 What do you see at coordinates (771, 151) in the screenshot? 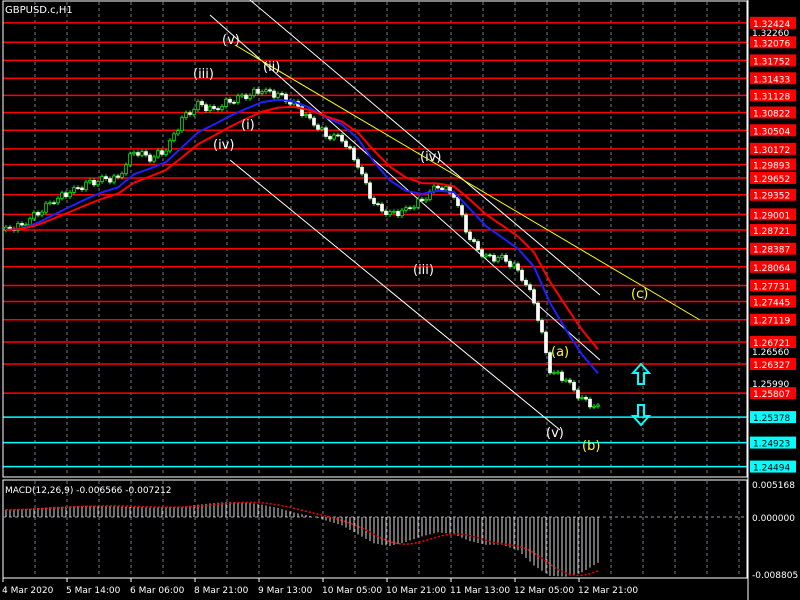
I see `price-level-label: 1.30172` at bounding box center [771, 151].